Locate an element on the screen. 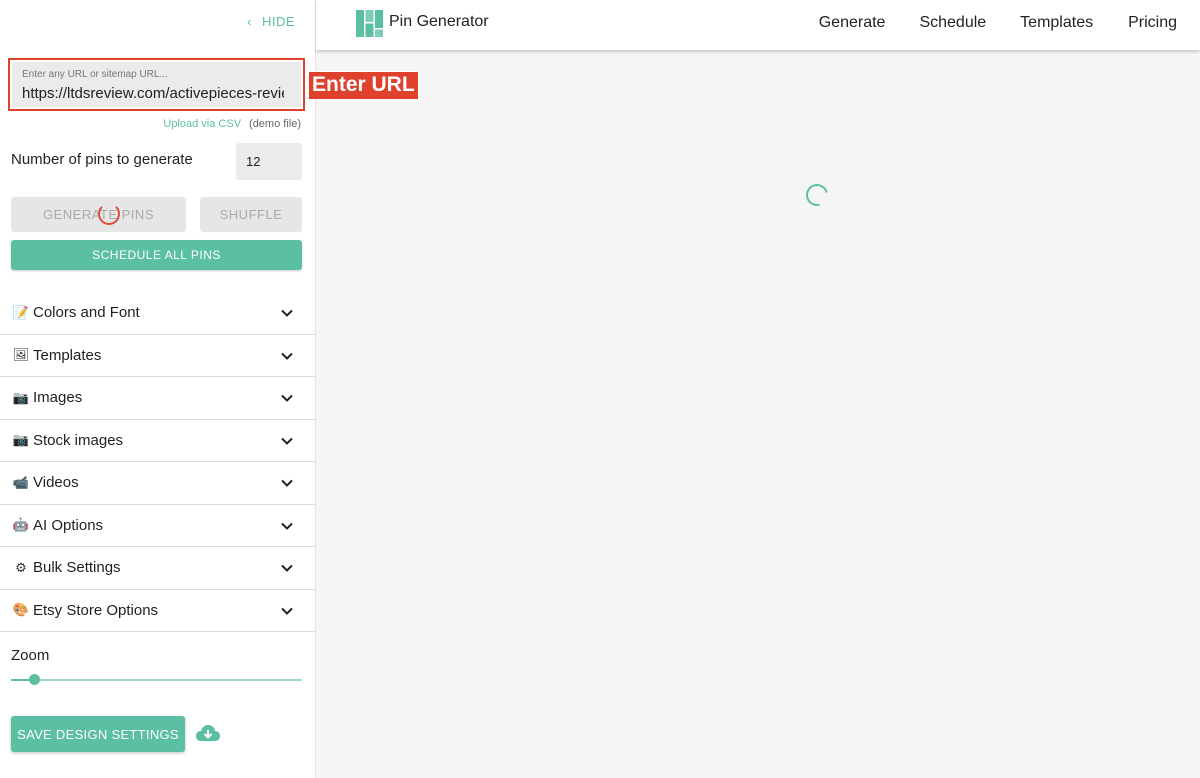 The width and height of the screenshot is (1200, 778). demo-file-link: (demo file) is located at coordinates (275, 124).